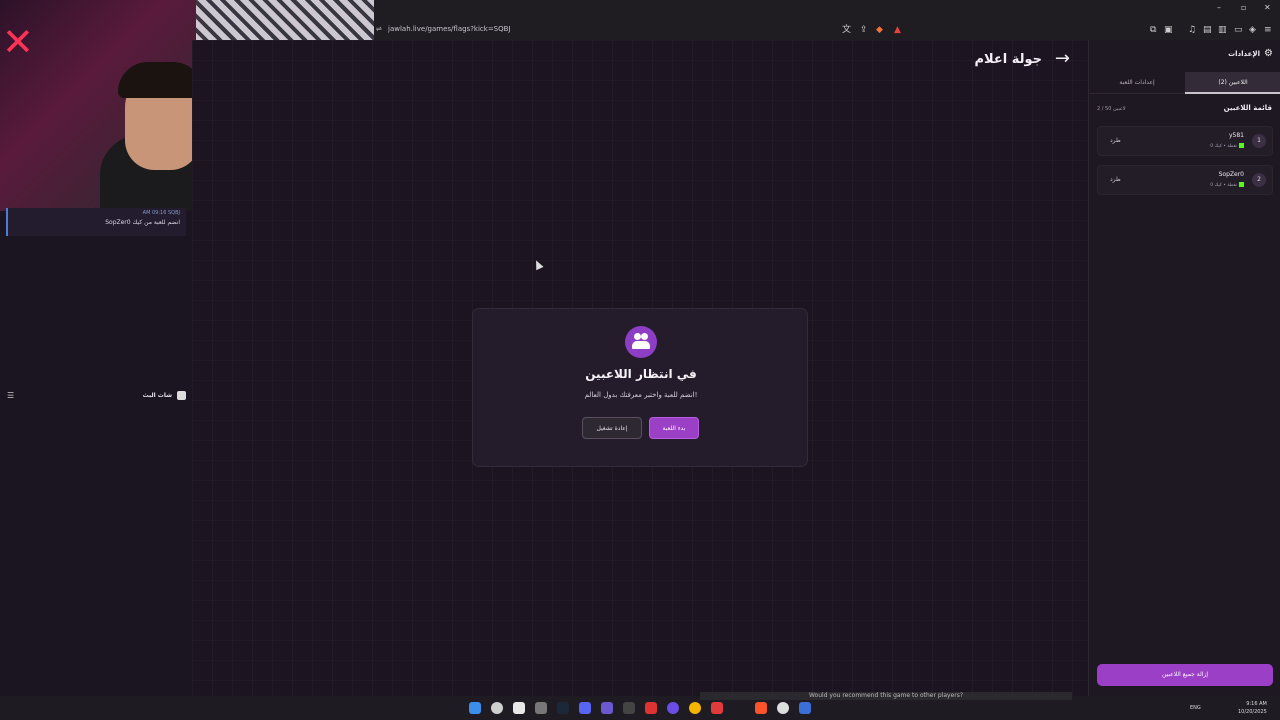  I want to click on menu-icon: ≡, so click(1268, 30).